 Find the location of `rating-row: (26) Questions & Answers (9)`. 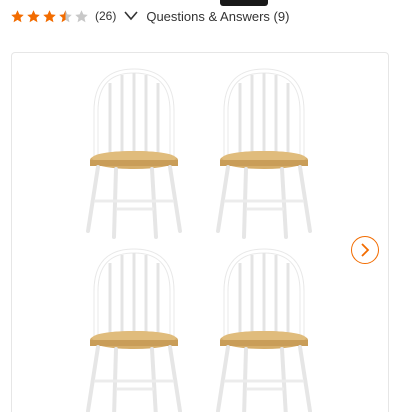

rating-row: (26) Questions & Answers (9) is located at coordinates (149, 16).